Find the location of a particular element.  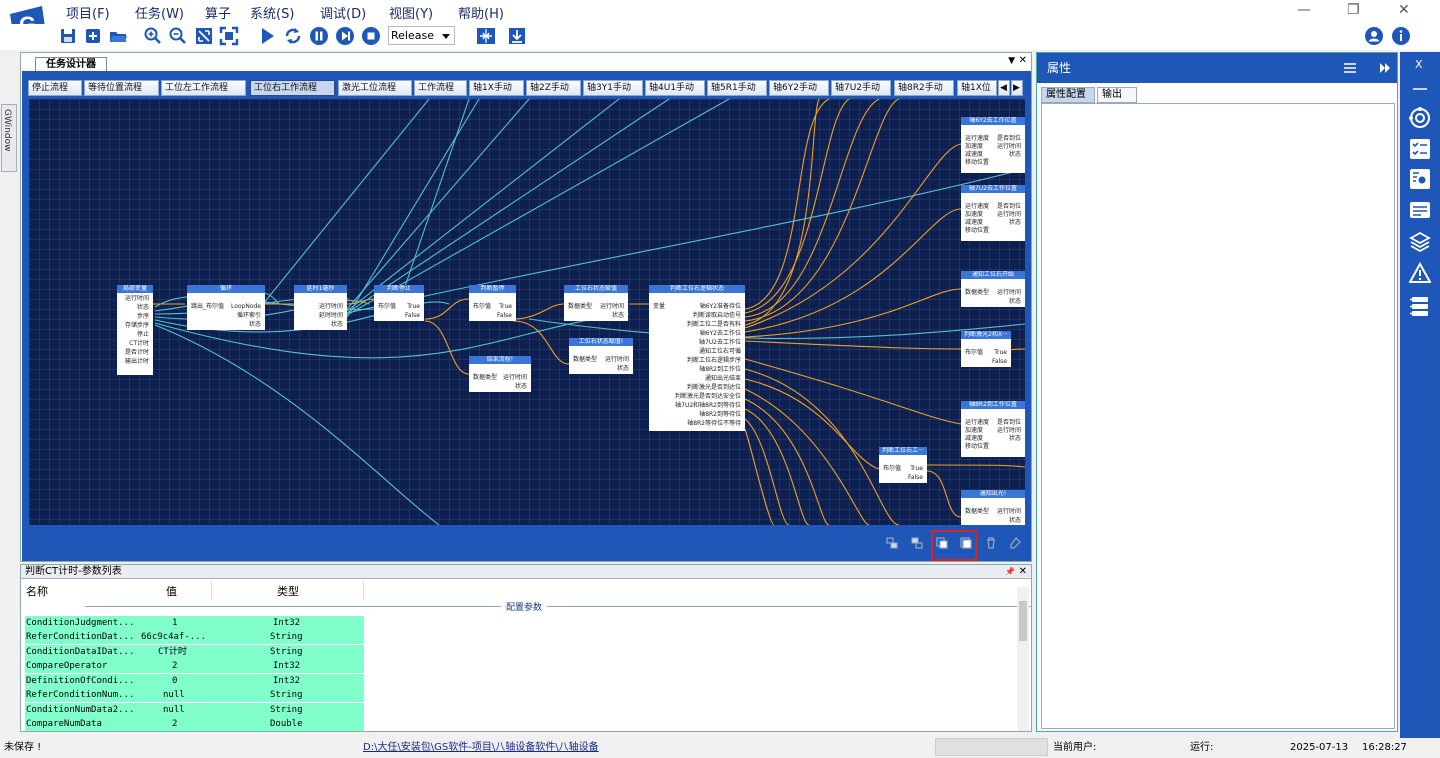

run-icon is located at coordinates (267, 36).